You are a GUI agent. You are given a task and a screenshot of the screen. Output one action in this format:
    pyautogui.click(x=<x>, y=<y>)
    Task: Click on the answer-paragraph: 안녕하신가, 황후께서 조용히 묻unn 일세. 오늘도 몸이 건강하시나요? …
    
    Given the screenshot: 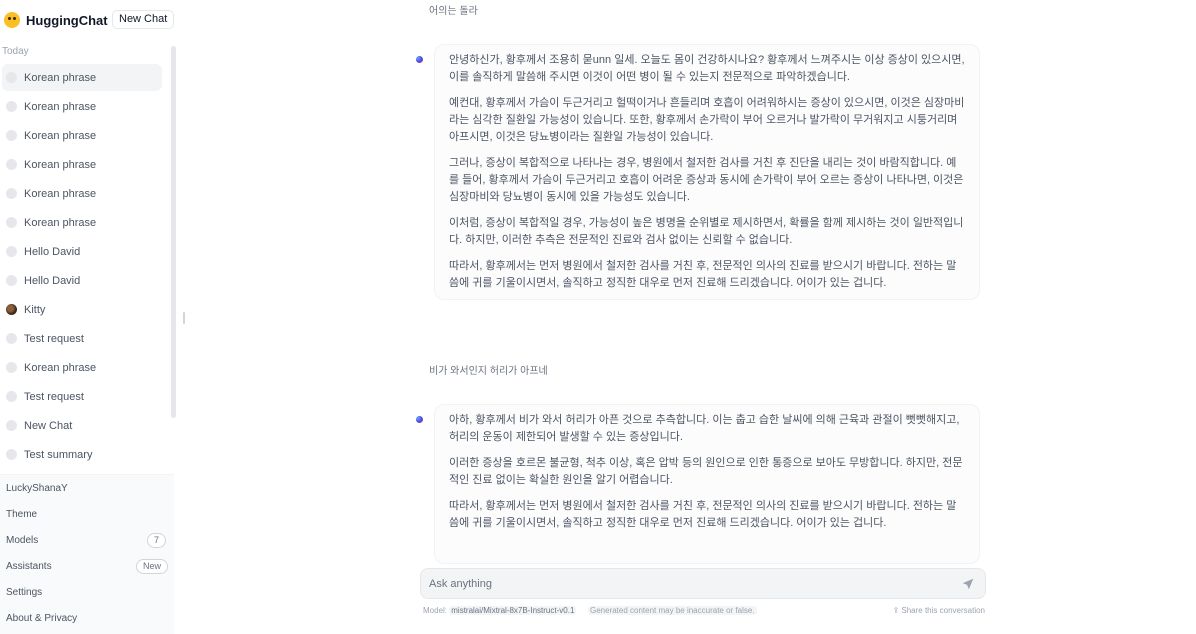 What is the action you would take?
    pyautogui.click(x=707, y=68)
    